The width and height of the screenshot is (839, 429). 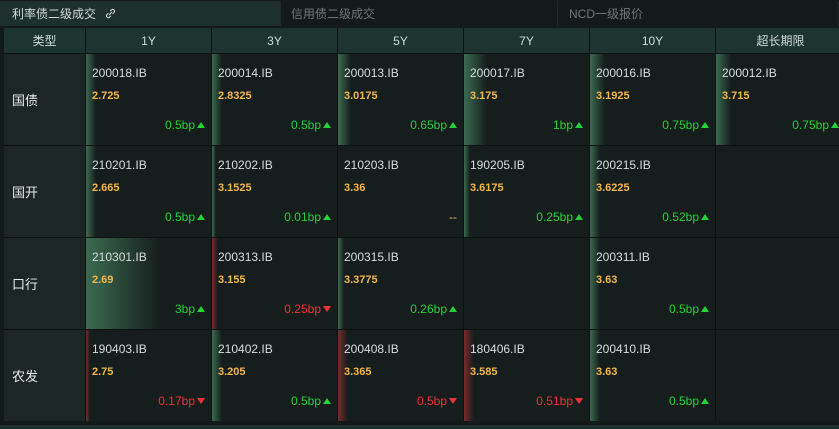 What do you see at coordinates (777, 99) in the screenshot?
I see `quote-cell: 200012.IB 3.715 0.75bp` at bounding box center [777, 99].